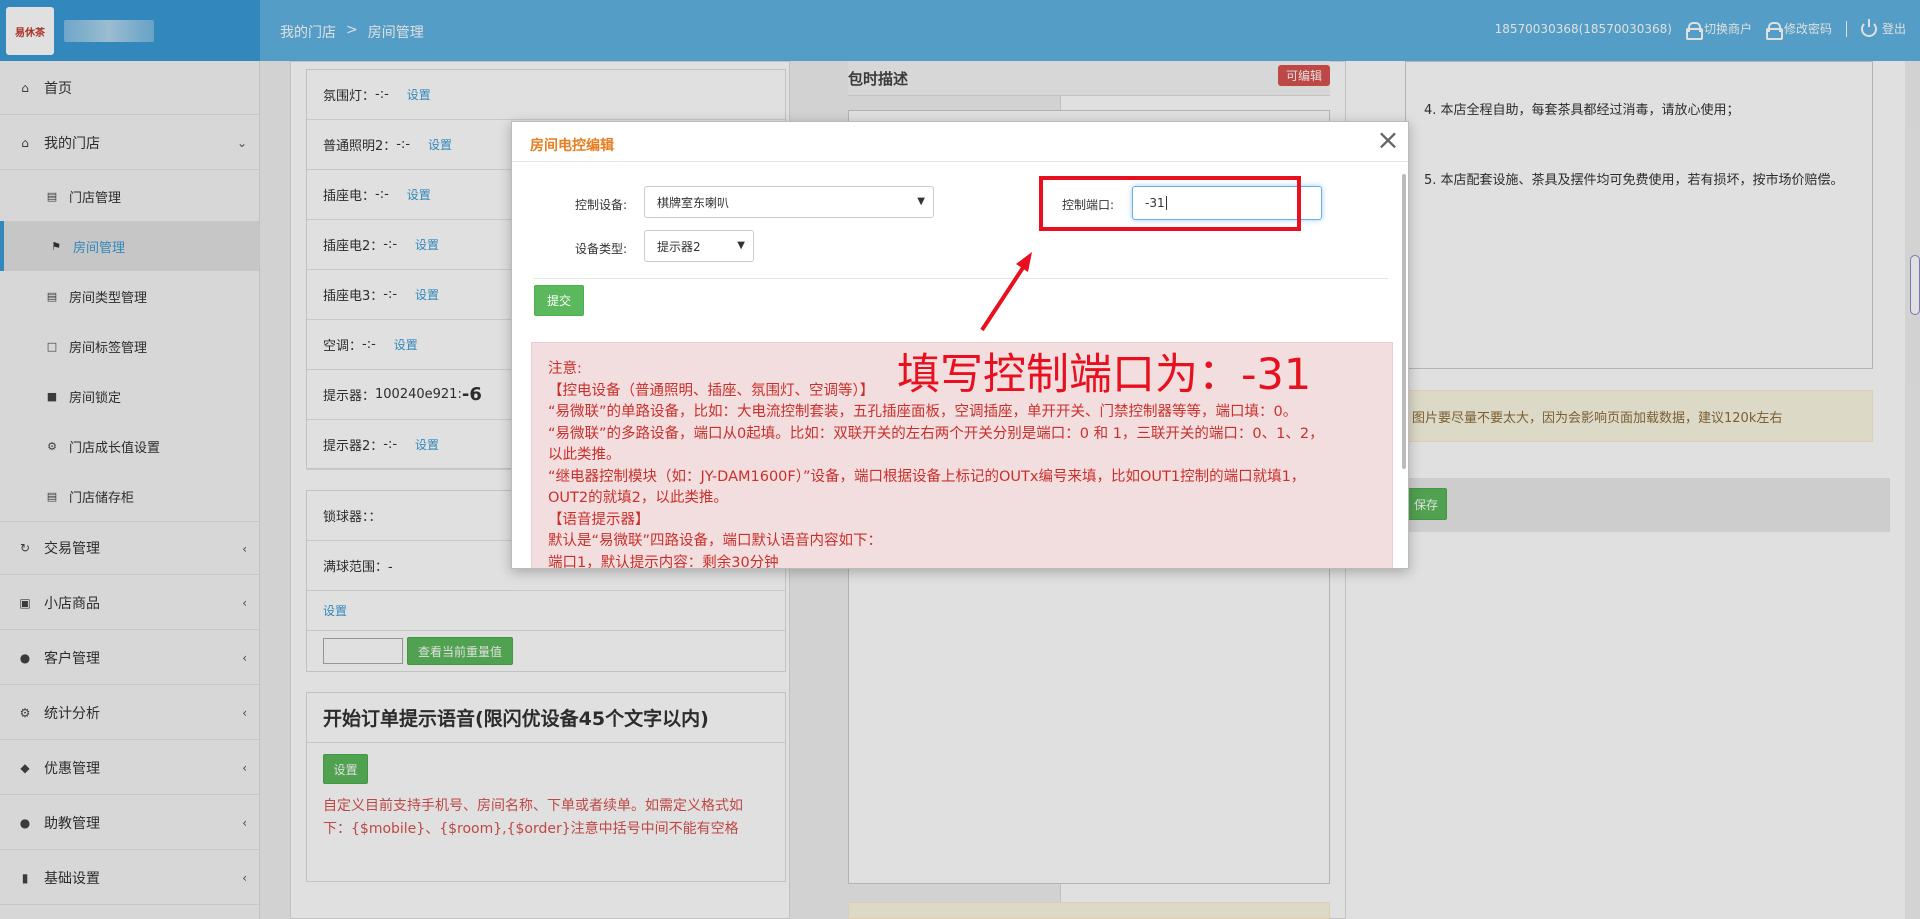  What do you see at coordinates (1170, 203) in the screenshot?
I see `highlight-box` at bounding box center [1170, 203].